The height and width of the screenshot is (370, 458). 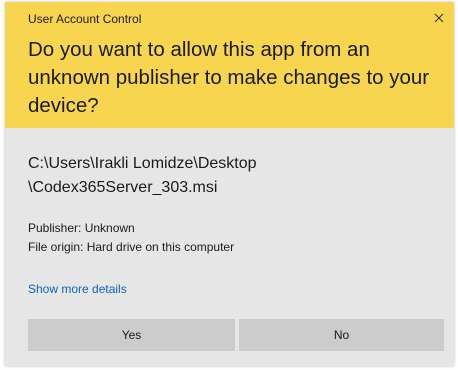 I want to click on file-origin-text: File origin: Hard drive on this computer, so click(x=131, y=247).